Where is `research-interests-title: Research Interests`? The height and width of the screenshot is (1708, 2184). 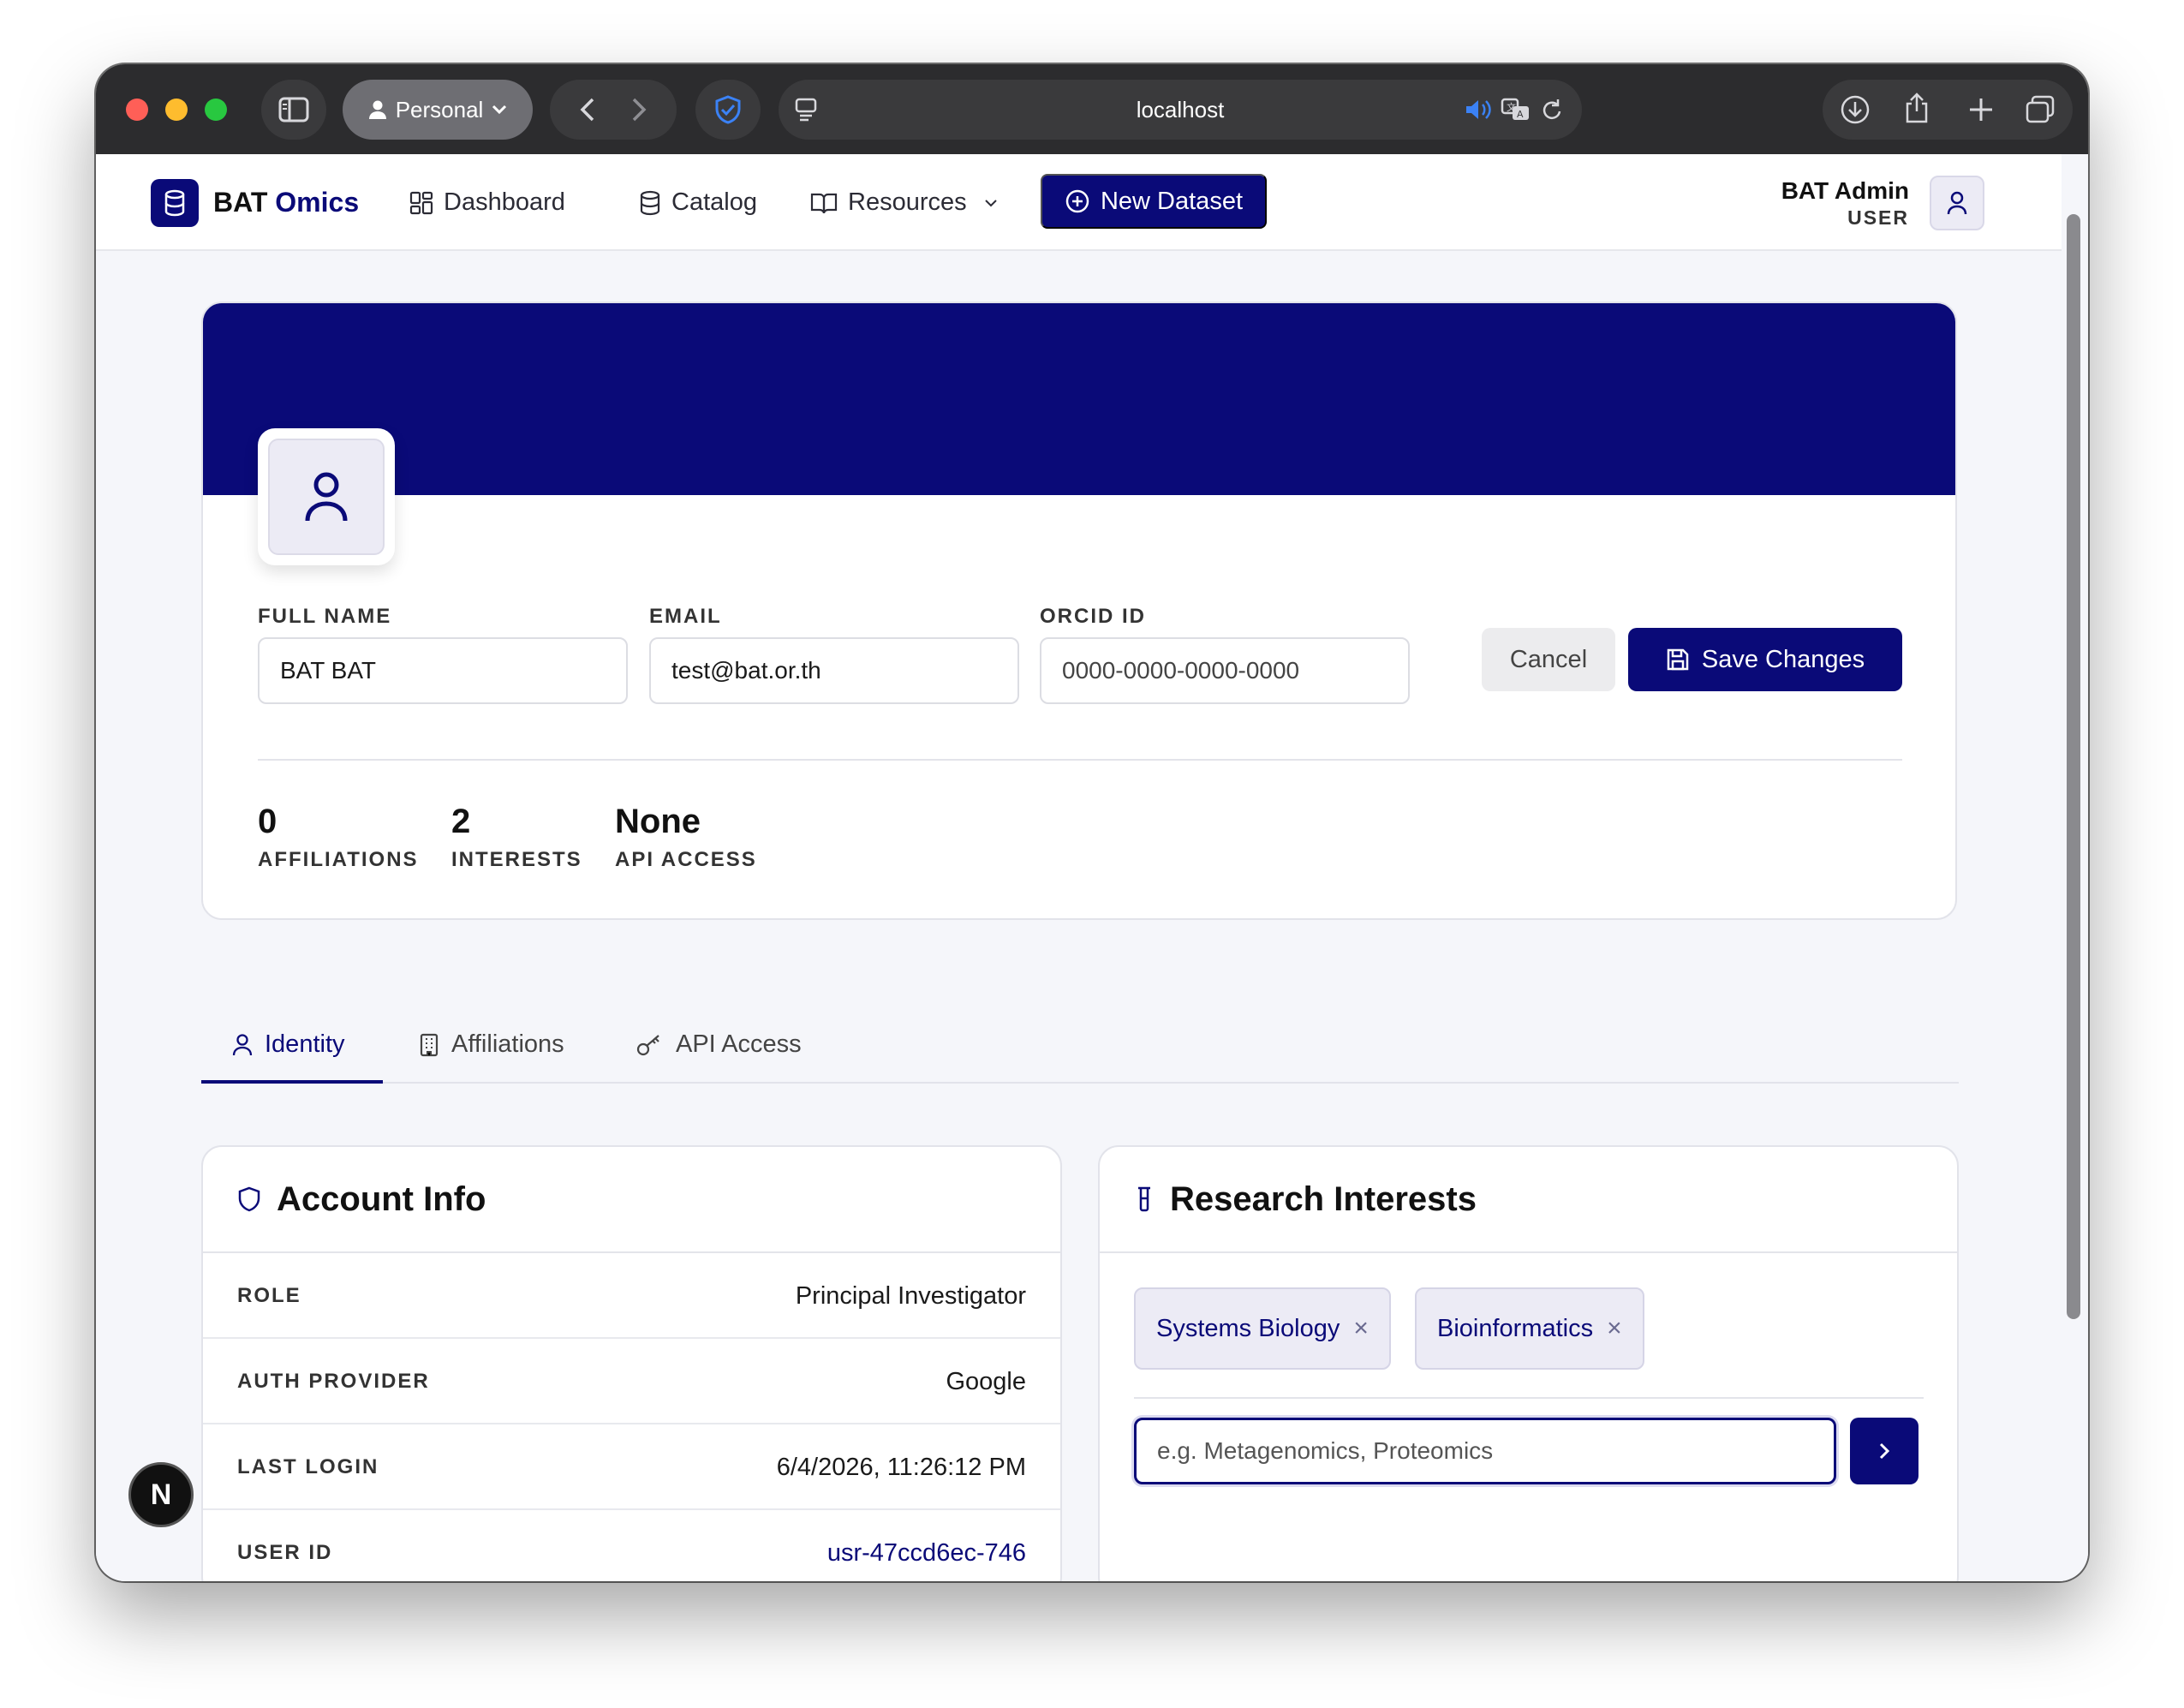
research-interests-title: Research Interests is located at coordinates (1323, 1199).